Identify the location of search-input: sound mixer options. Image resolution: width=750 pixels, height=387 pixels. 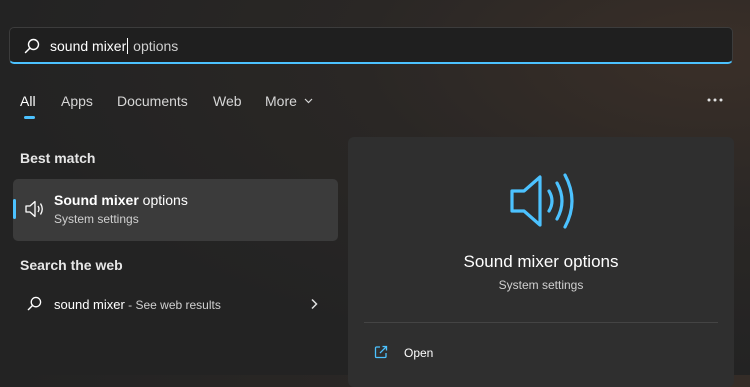
(114, 46).